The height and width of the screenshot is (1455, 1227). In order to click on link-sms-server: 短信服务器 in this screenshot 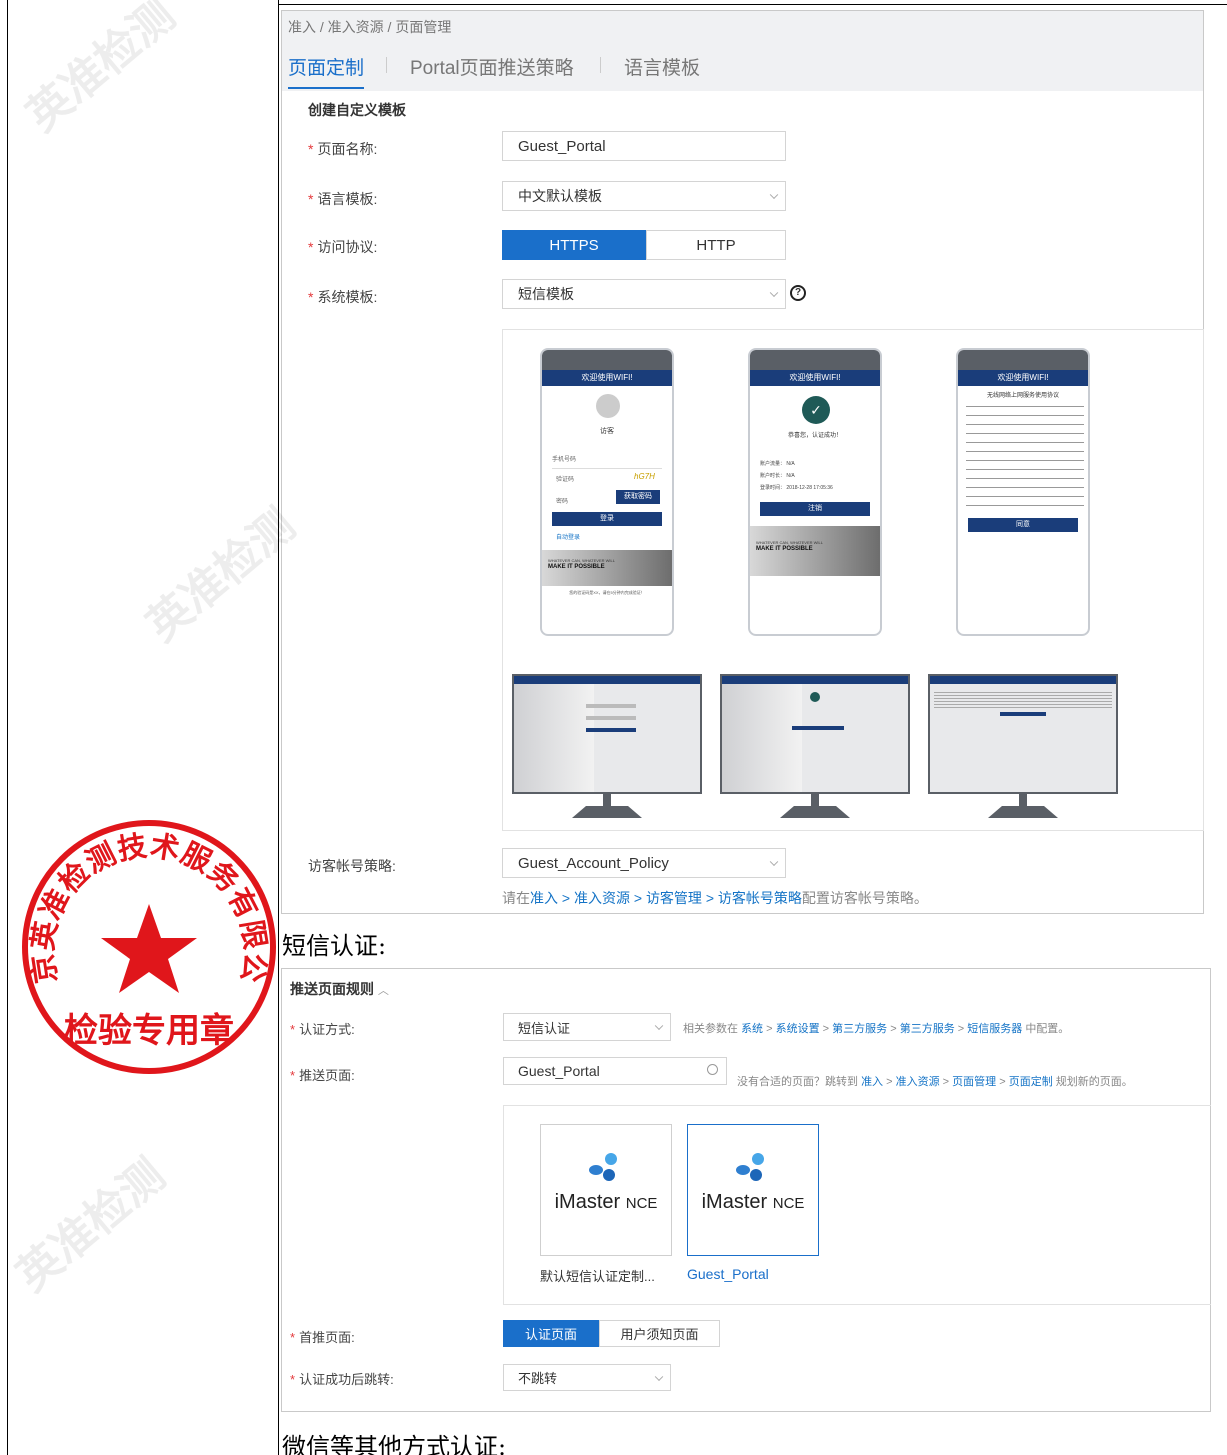, I will do `click(994, 1029)`.